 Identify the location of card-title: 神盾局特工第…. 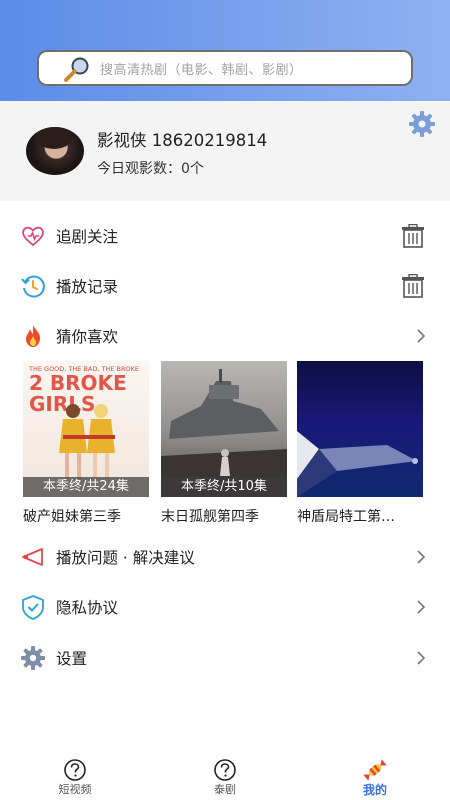
(346, 517).